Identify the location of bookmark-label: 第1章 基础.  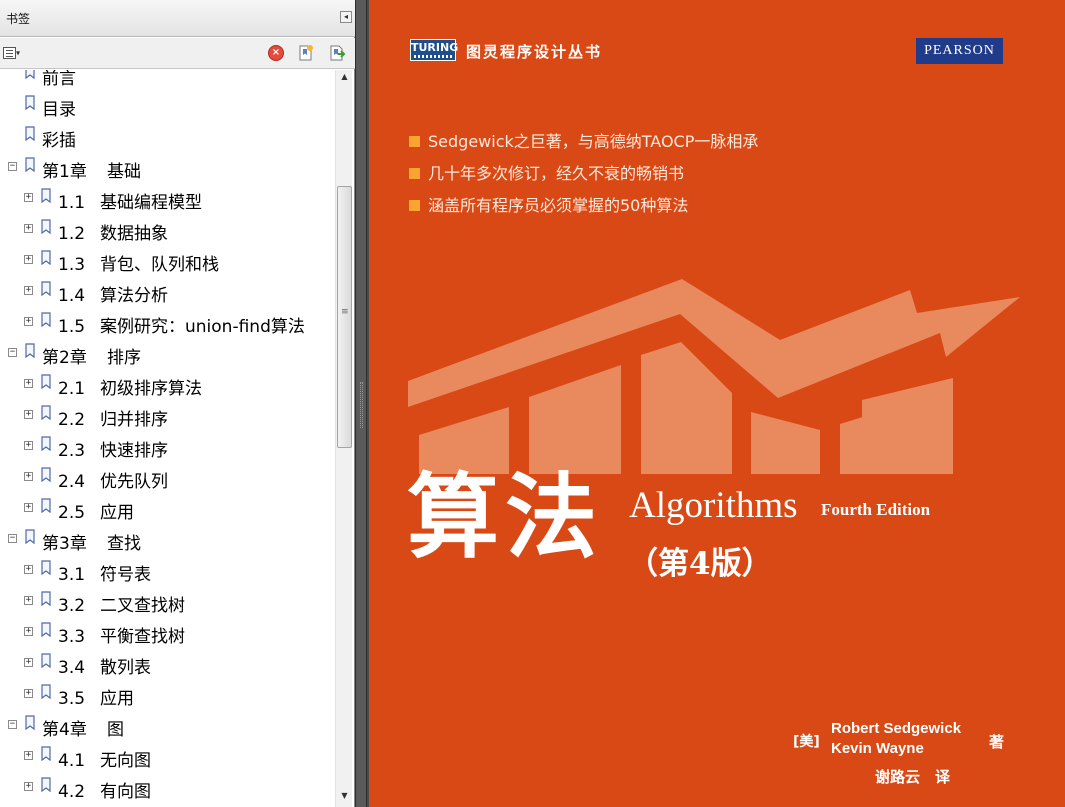
(91, 169).